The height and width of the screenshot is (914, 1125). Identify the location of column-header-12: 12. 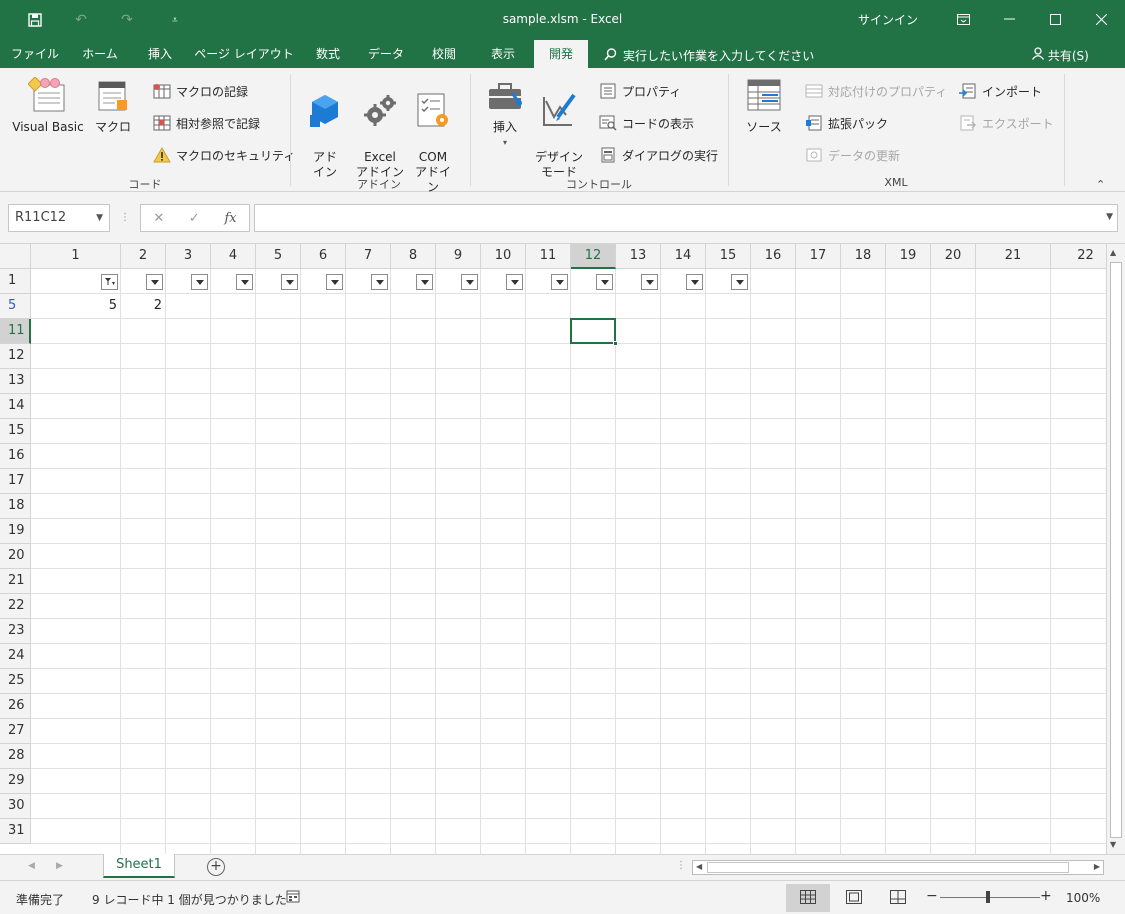
(593, 256).